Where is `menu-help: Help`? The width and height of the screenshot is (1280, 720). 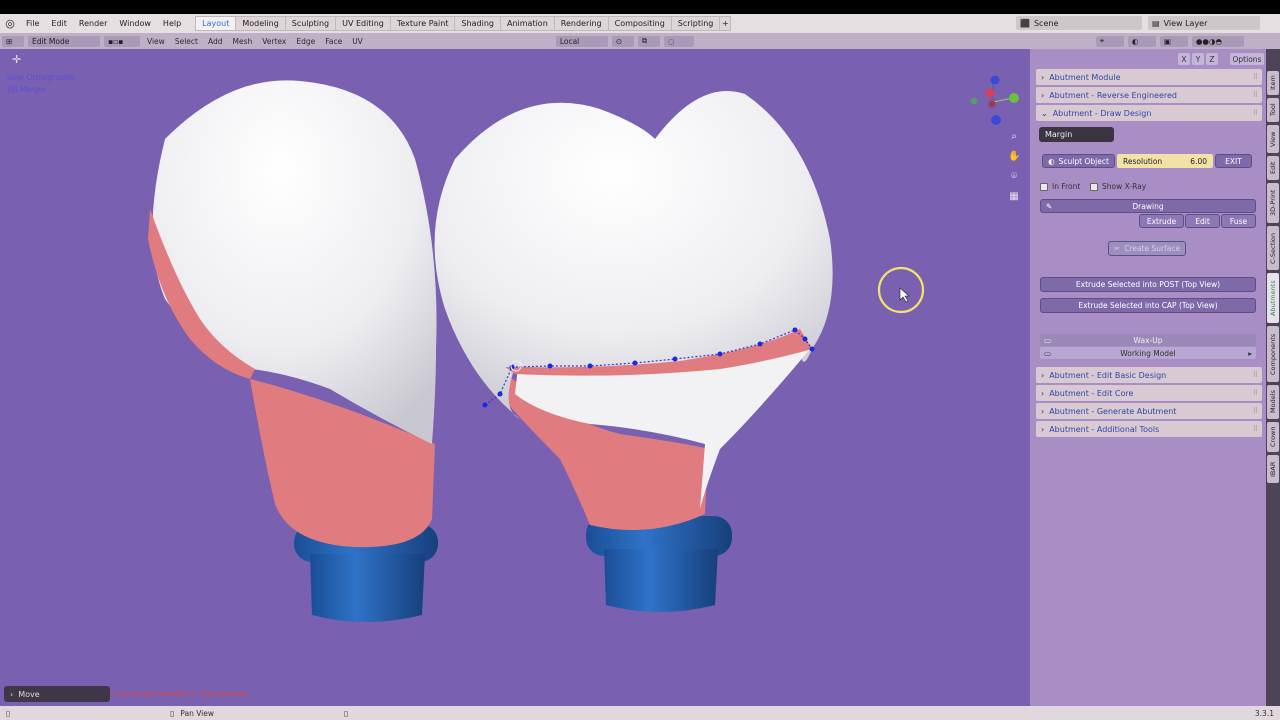 menu-help: Help is located at coordinates (172, 23).